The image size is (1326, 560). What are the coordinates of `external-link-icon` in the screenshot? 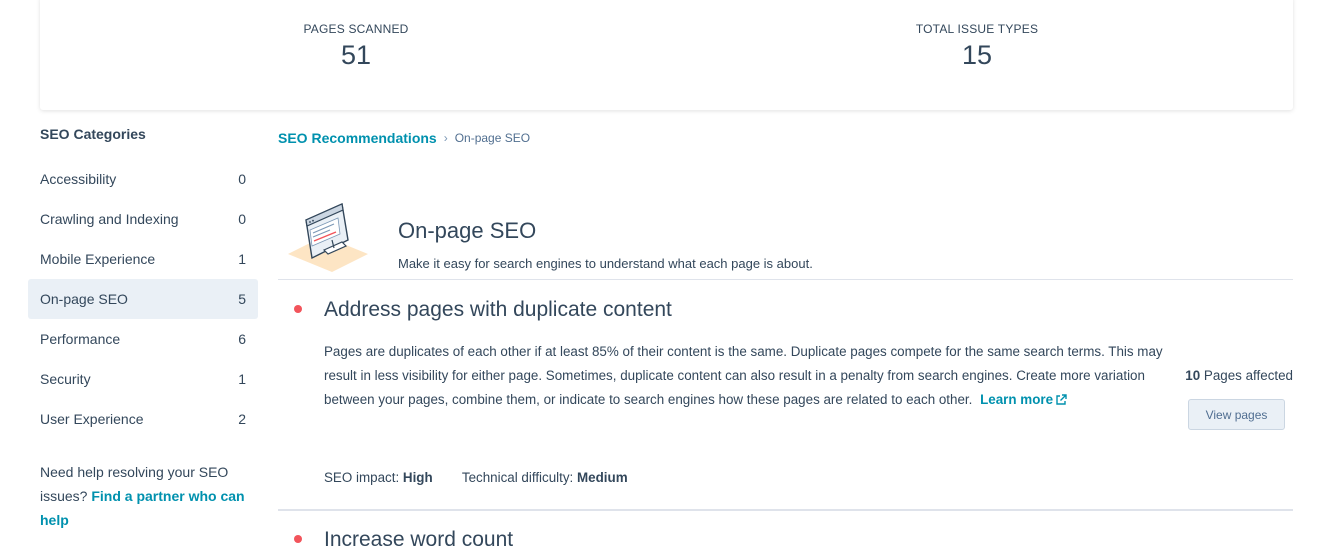 It's located at (1061, 399).